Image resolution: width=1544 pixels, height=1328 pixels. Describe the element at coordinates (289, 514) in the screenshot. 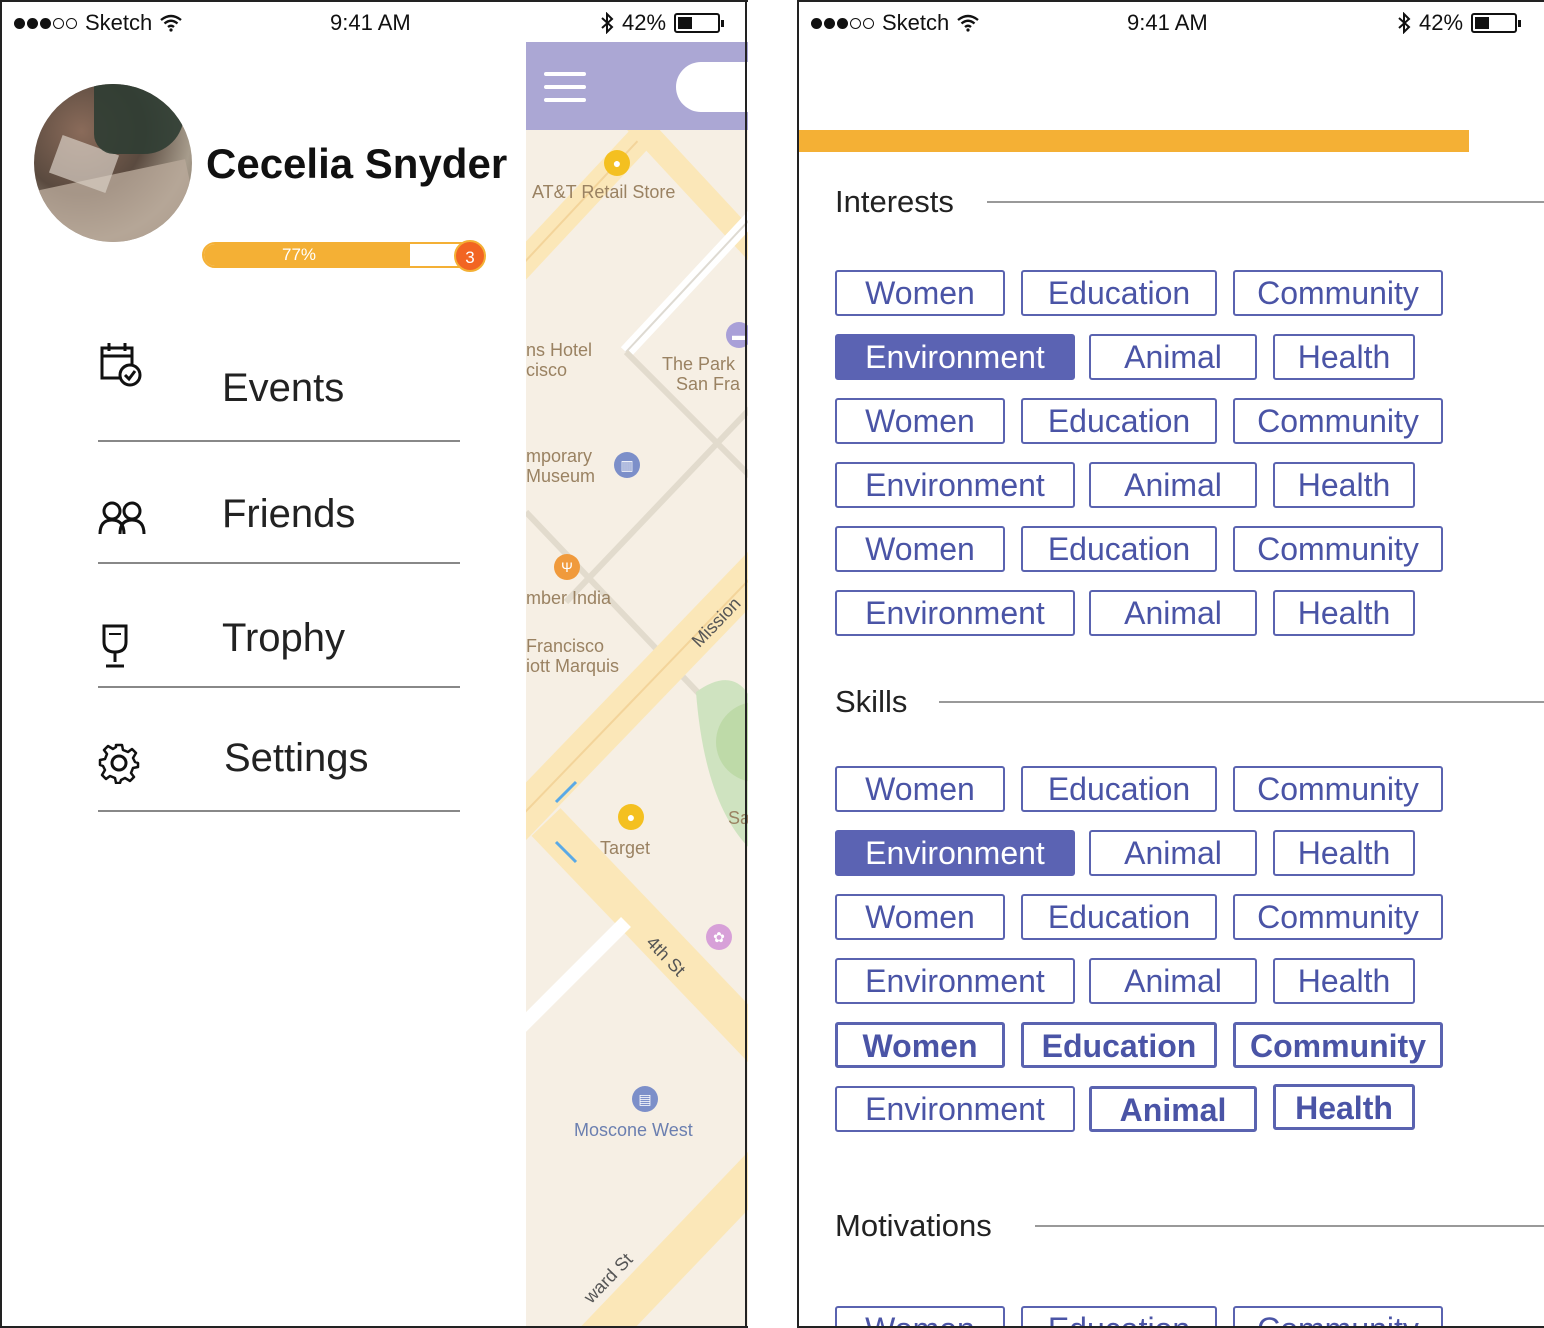

I see `menu-label-friends: Friends` at that location.